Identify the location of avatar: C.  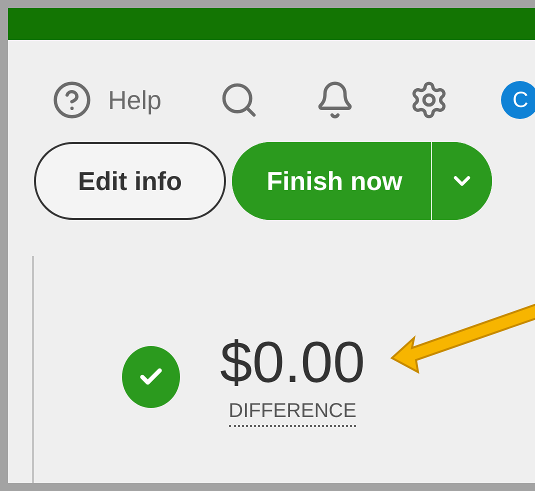
(518, 100).